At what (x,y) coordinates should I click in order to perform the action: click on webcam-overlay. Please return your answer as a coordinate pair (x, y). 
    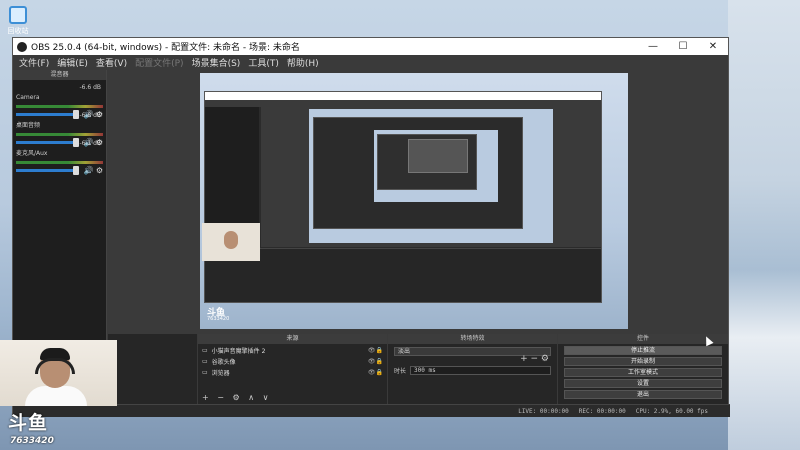
    Looking at the image, I should click on (58, 373).